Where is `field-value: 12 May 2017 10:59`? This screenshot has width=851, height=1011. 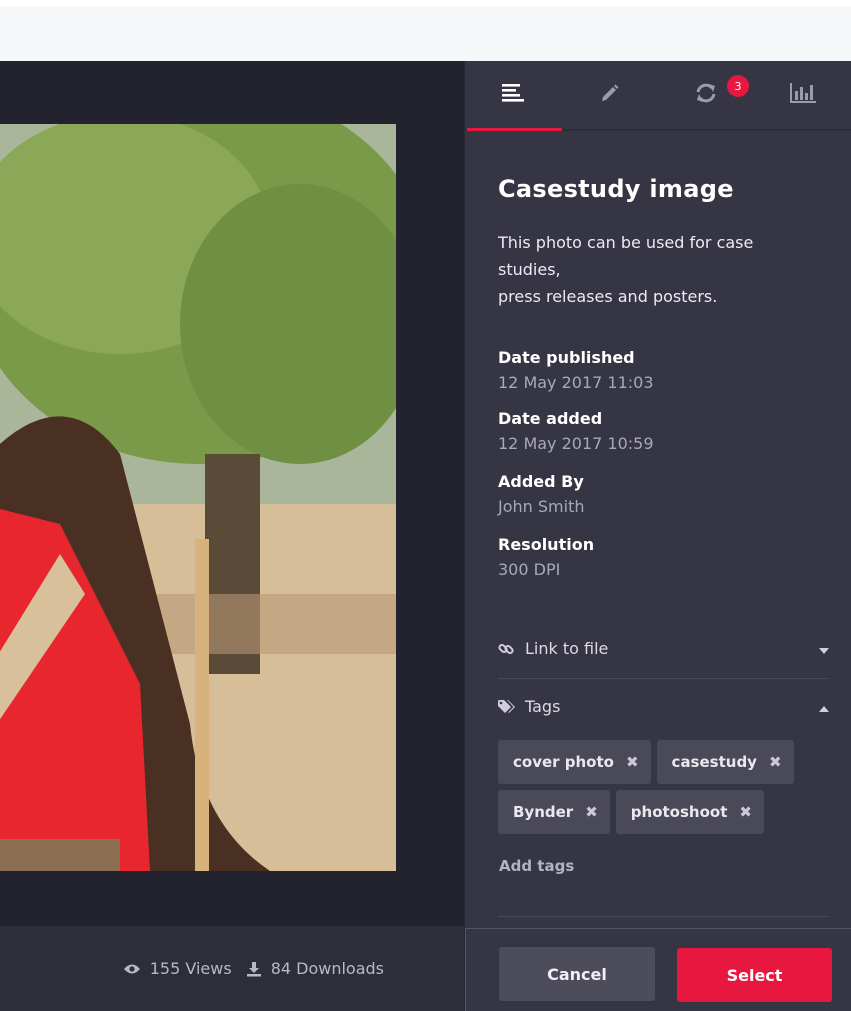 field-value: 12 May 2017 10:59 is located at coordinates (576, 443).